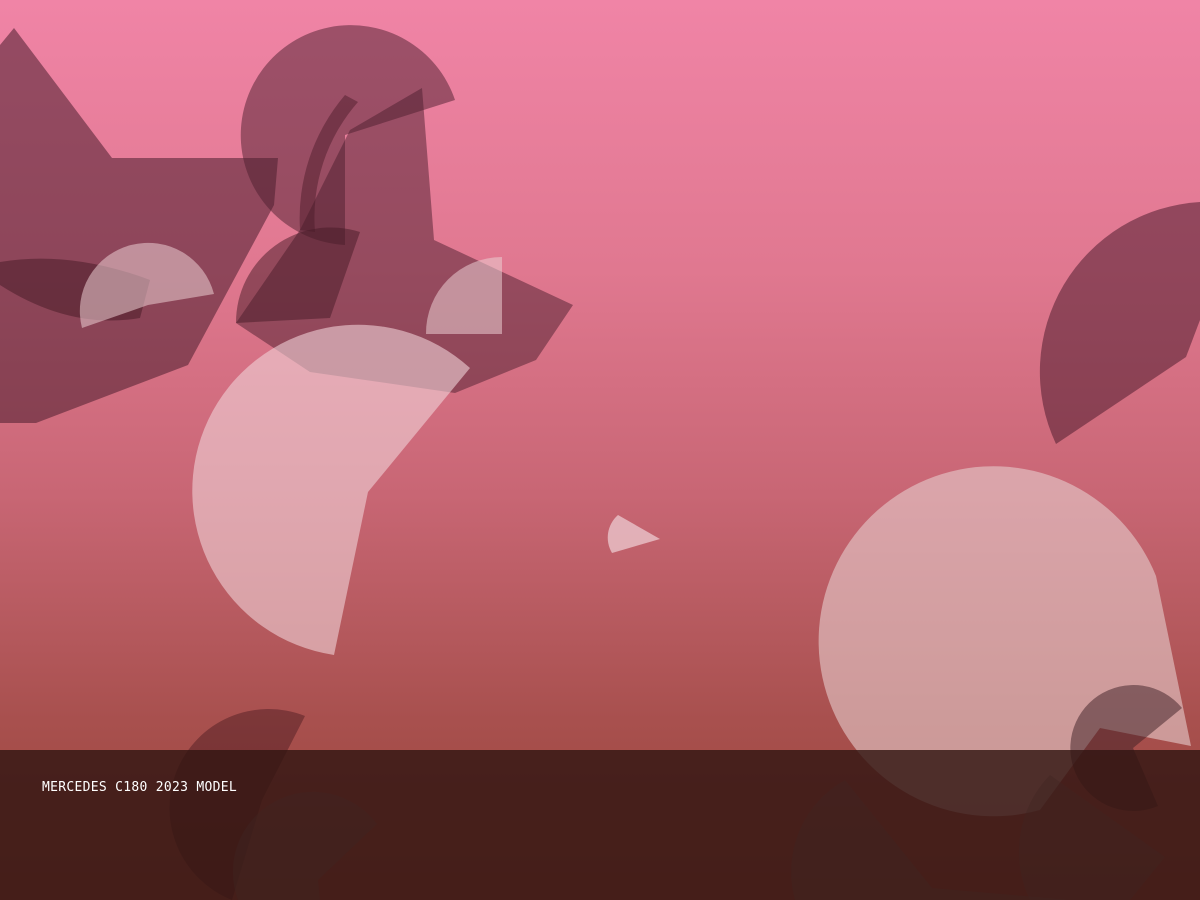 The image size is (1200, 900). I want to click on dark-polygon-left, so click(139, 225).